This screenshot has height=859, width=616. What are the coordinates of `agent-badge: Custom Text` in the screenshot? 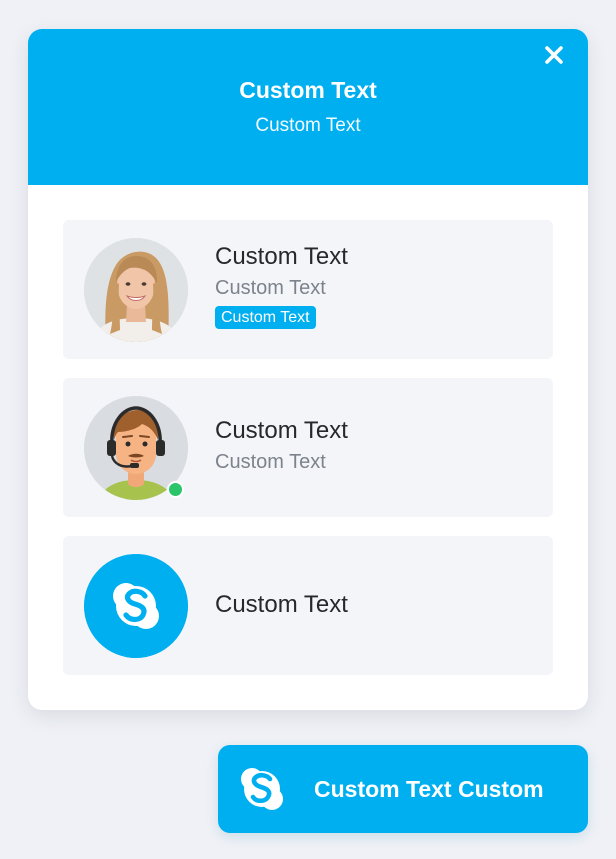 It's located at (265, 317).